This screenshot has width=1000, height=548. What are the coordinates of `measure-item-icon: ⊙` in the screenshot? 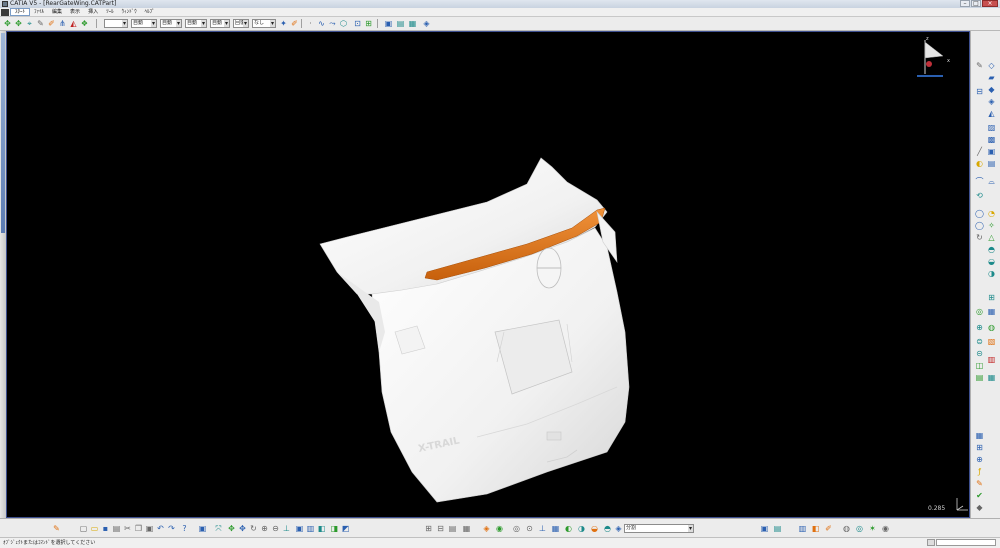 It's located at (529, 528).